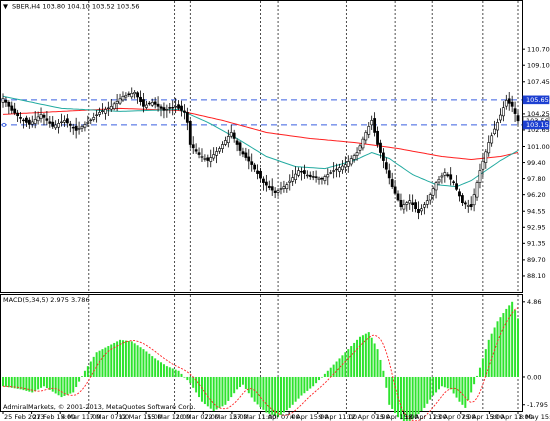 Image resolution: width=550 pixels, height=421 pixels. Describe the element at coordinates (534, 417) in the screenshot. I see `x-tick-label: 8 May 15:00` at that location.